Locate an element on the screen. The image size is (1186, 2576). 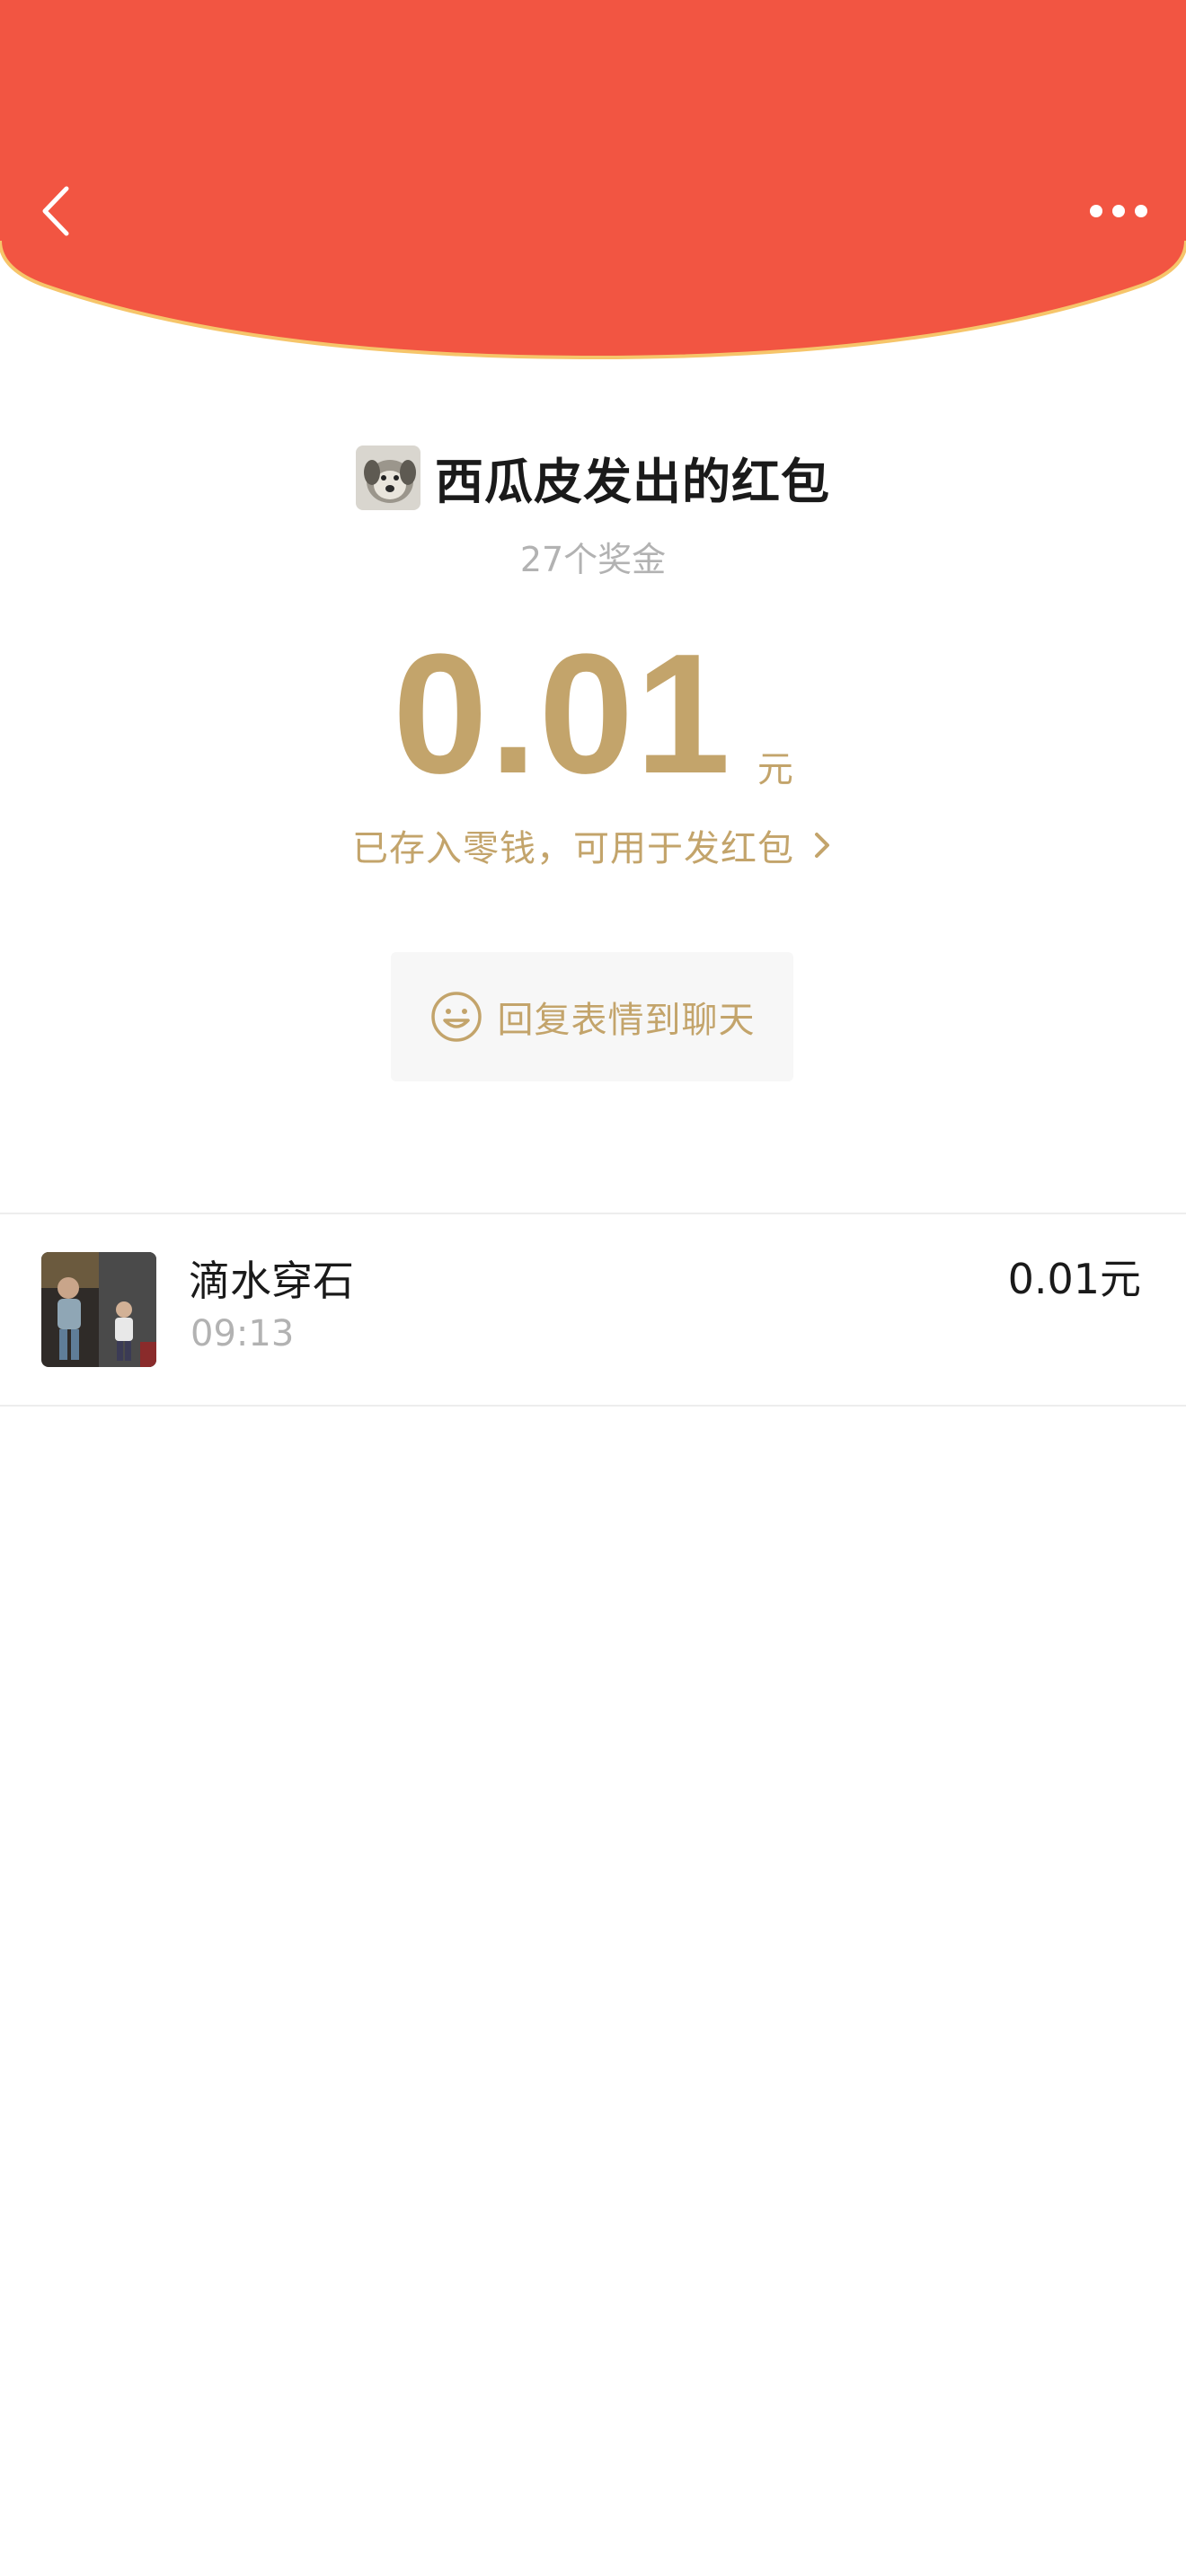
reply-sticker-label: 回复表情到聊天 is located at coordinates (626, 1020).